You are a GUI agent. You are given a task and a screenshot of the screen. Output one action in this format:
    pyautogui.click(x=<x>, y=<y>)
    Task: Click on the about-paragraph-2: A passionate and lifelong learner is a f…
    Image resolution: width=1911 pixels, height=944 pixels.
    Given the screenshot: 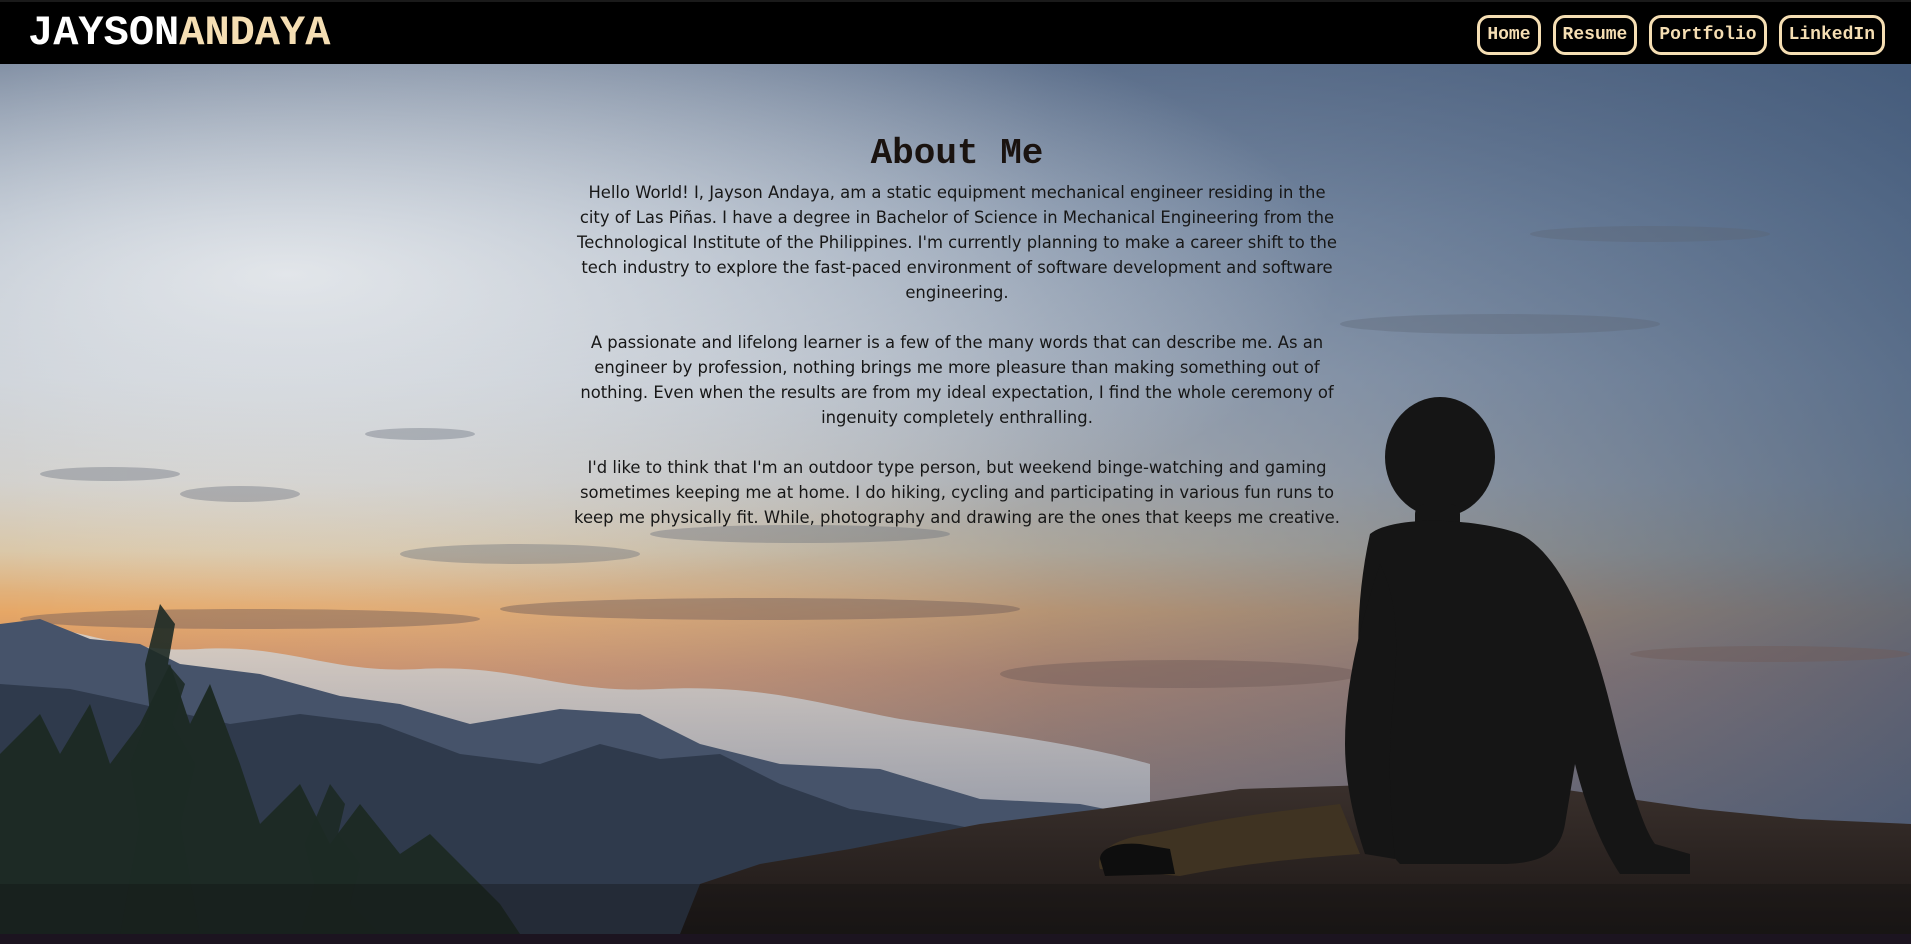 What is the action you would take?
    pyautogui.click(x=957, y=380)
    